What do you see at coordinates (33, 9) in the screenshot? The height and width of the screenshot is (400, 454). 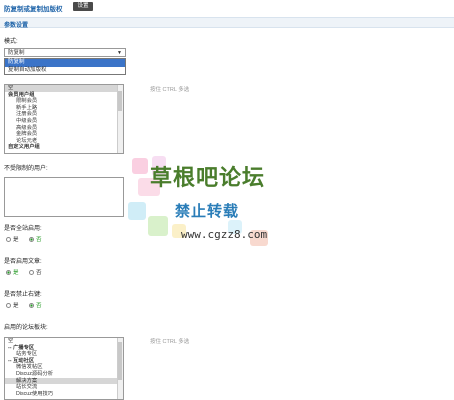 I see `plugin-title: 防复制或复制加版权` at bounding box center [33, 9].